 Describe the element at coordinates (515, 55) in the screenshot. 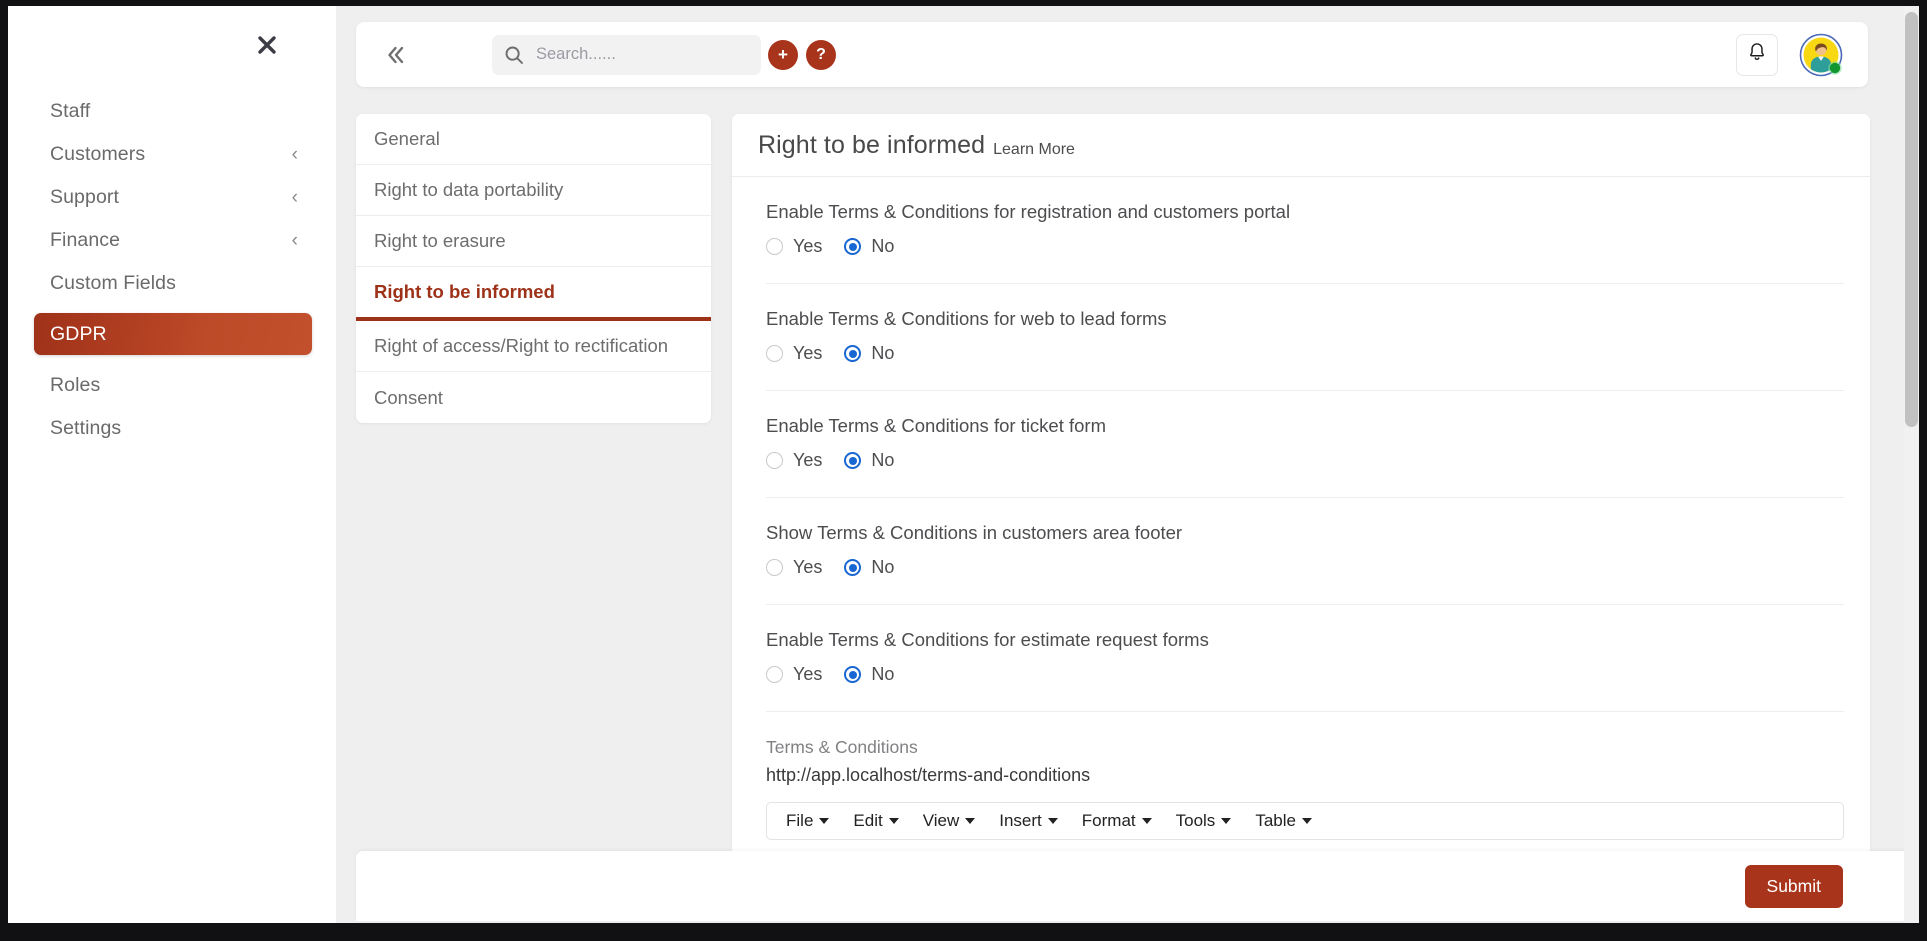

I see `search-icon` at that location.